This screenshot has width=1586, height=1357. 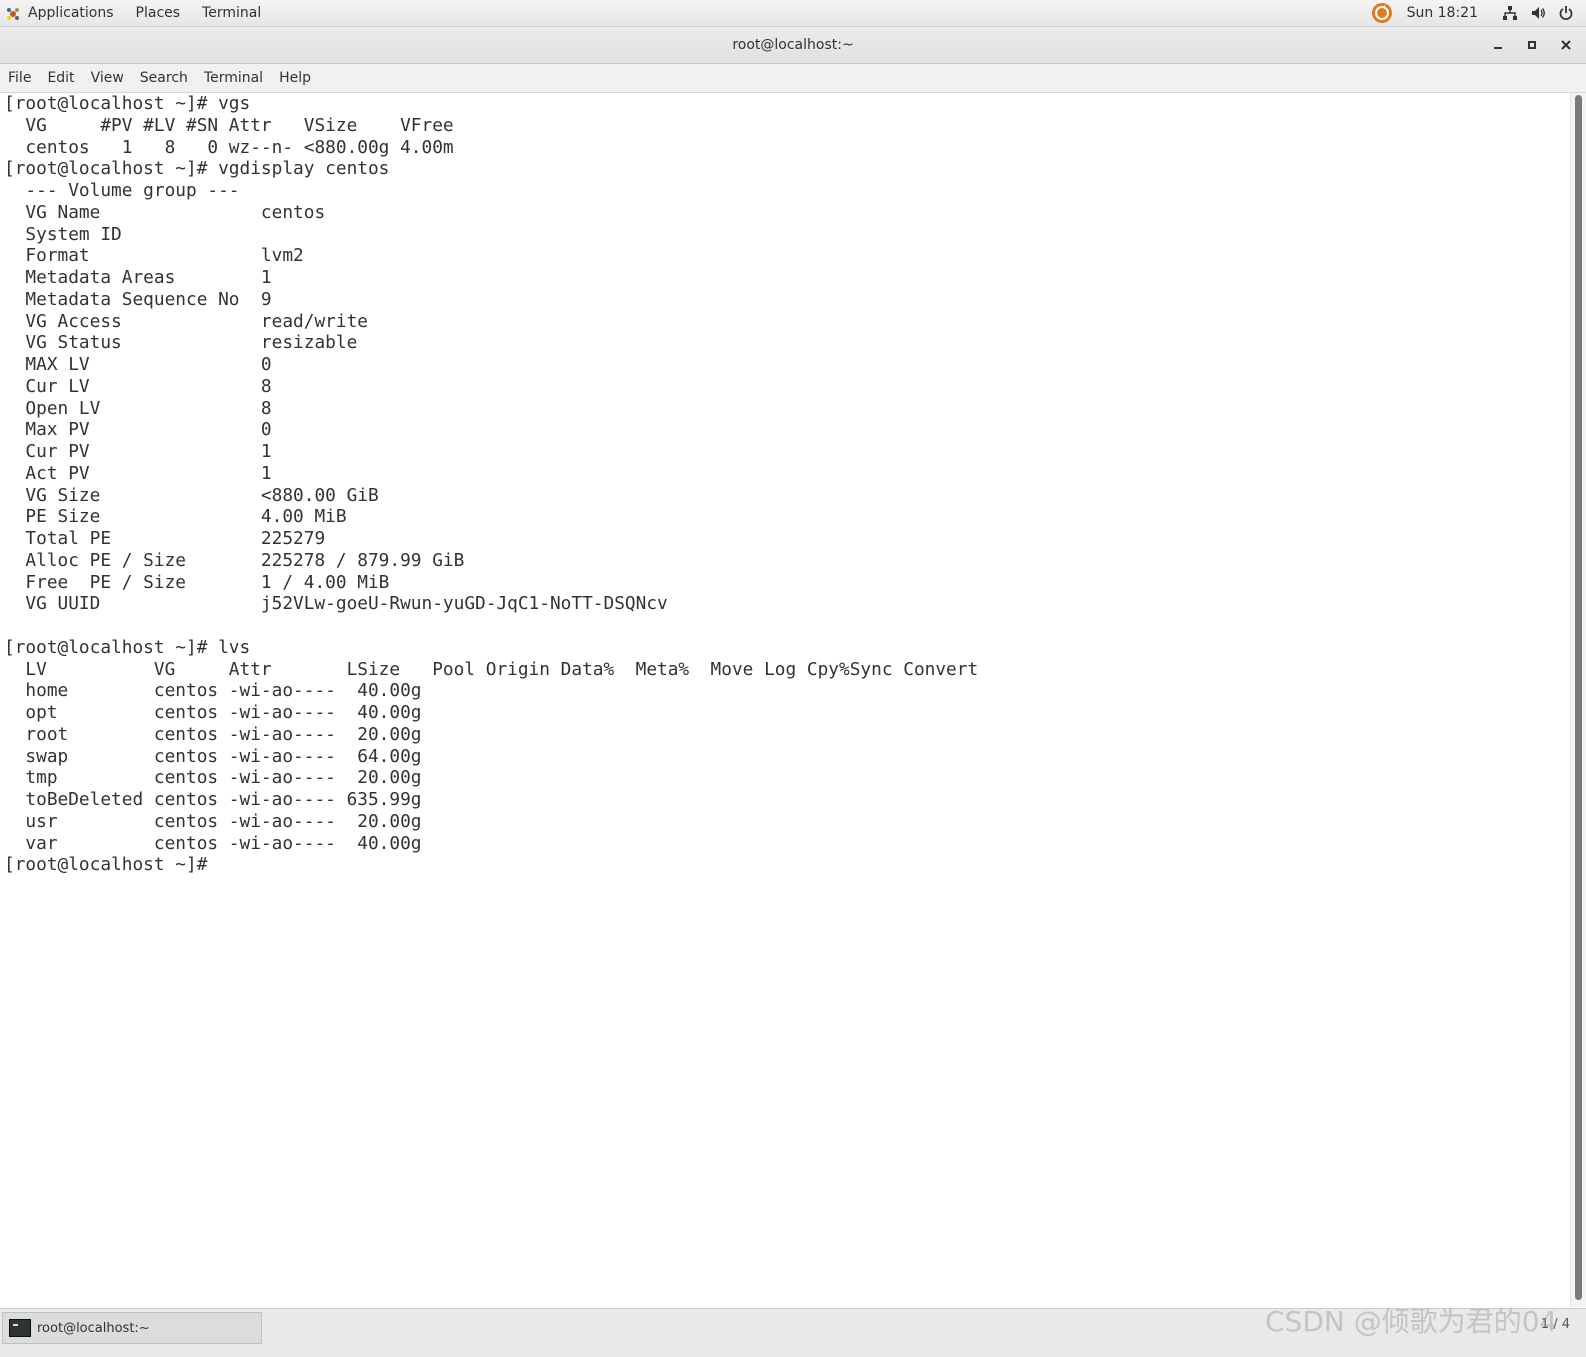 I want to click on menu-help: Help, so click(x=295, y=78).